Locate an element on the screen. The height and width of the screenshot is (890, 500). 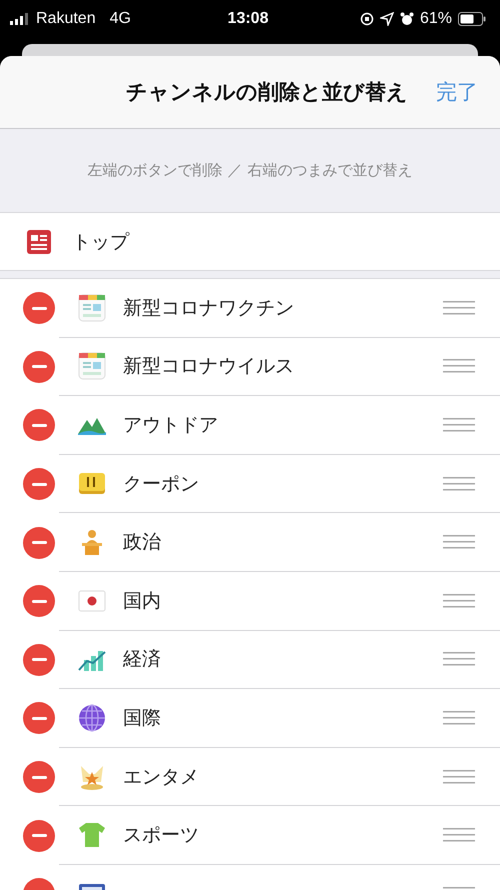
channel-label: エンタメ is located at coordinates (161, 777).